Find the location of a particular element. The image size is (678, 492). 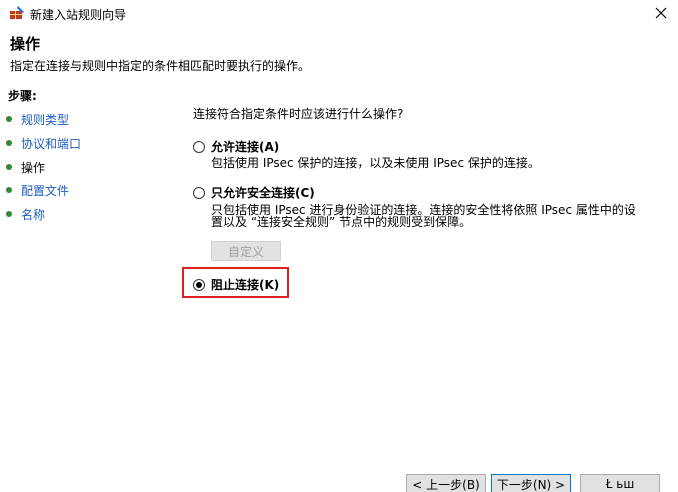

block-connection-option: 阻止连接(K) is located at coordinates (236, 284).